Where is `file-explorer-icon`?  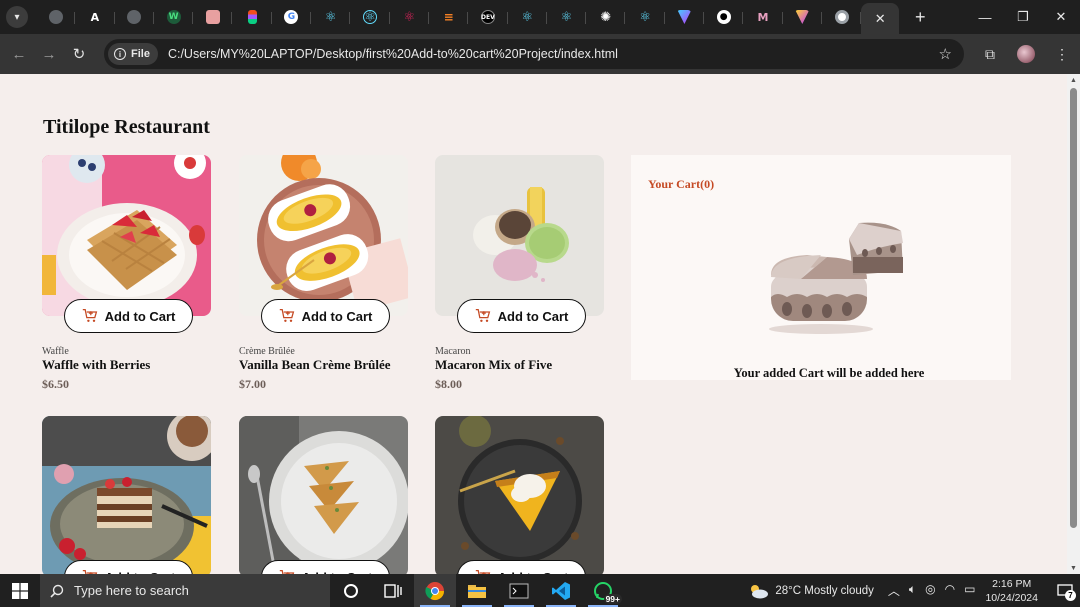
file-explorer-icon is located at coordinates (477, 590).